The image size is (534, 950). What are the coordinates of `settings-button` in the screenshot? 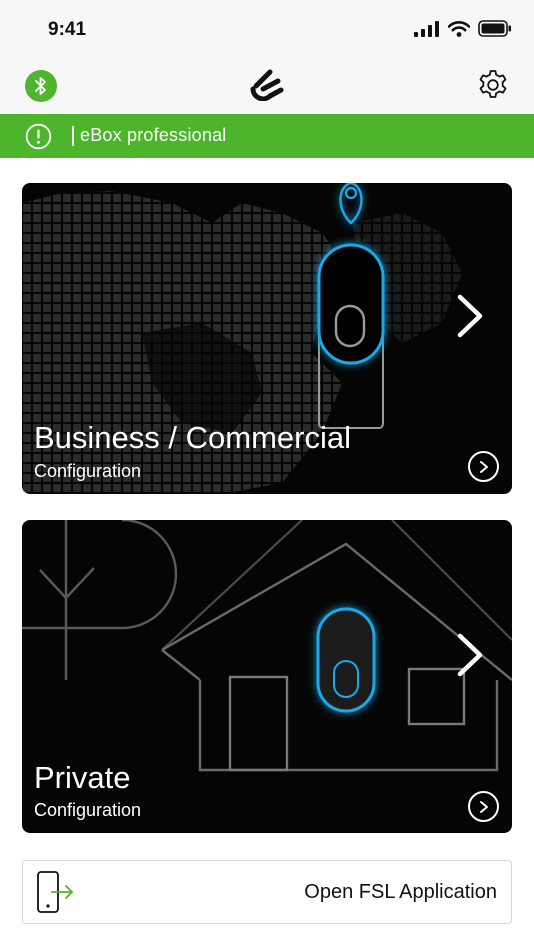 It's located at (493, 85).